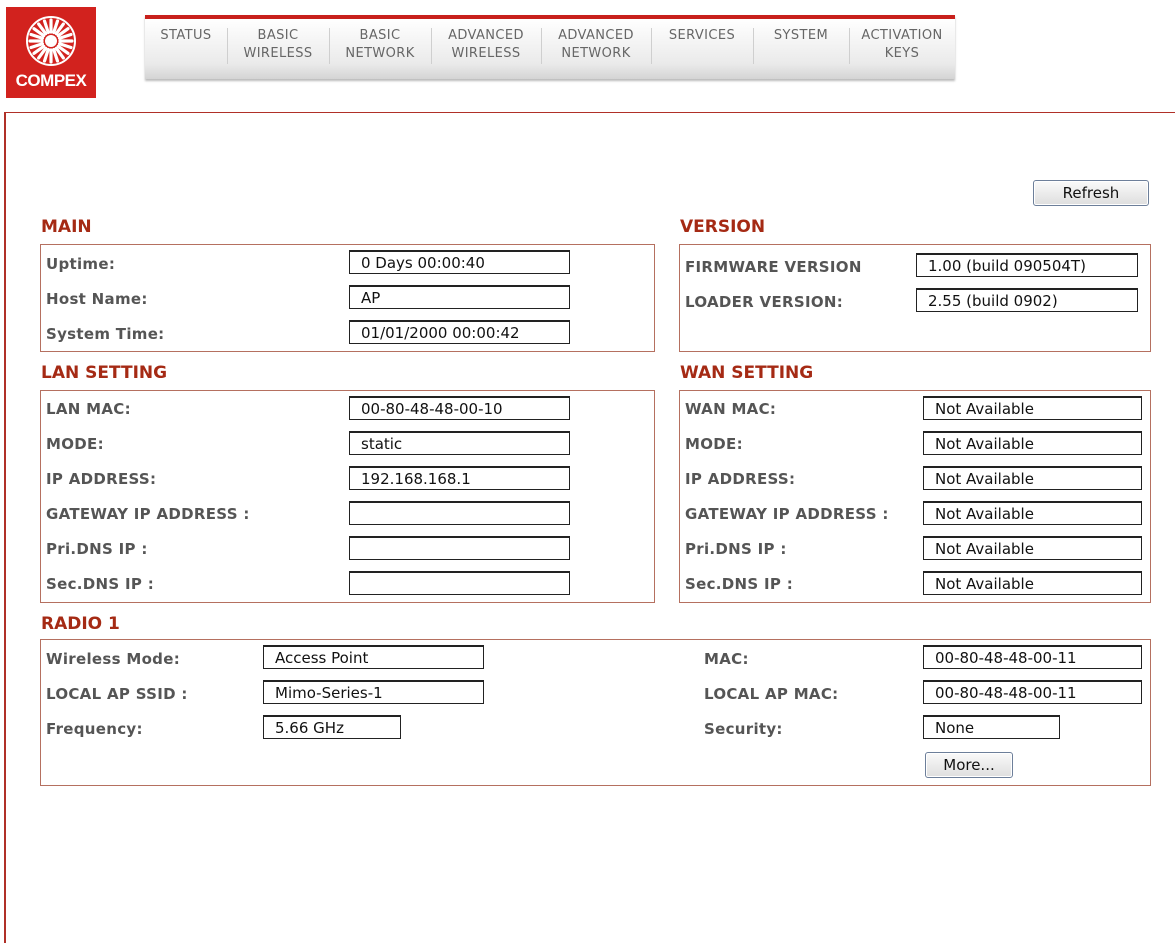  I want to click on tab-status: STATUS, so click(186, 47).